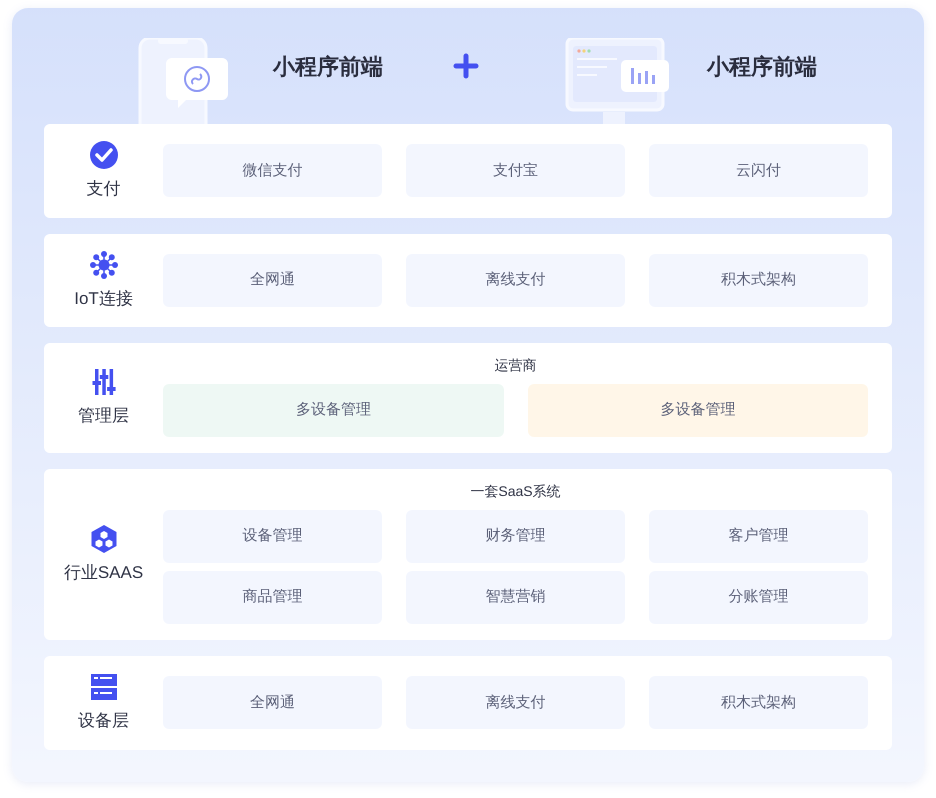  I want to click on feature-tile: 财务管理, so click(515, 536).